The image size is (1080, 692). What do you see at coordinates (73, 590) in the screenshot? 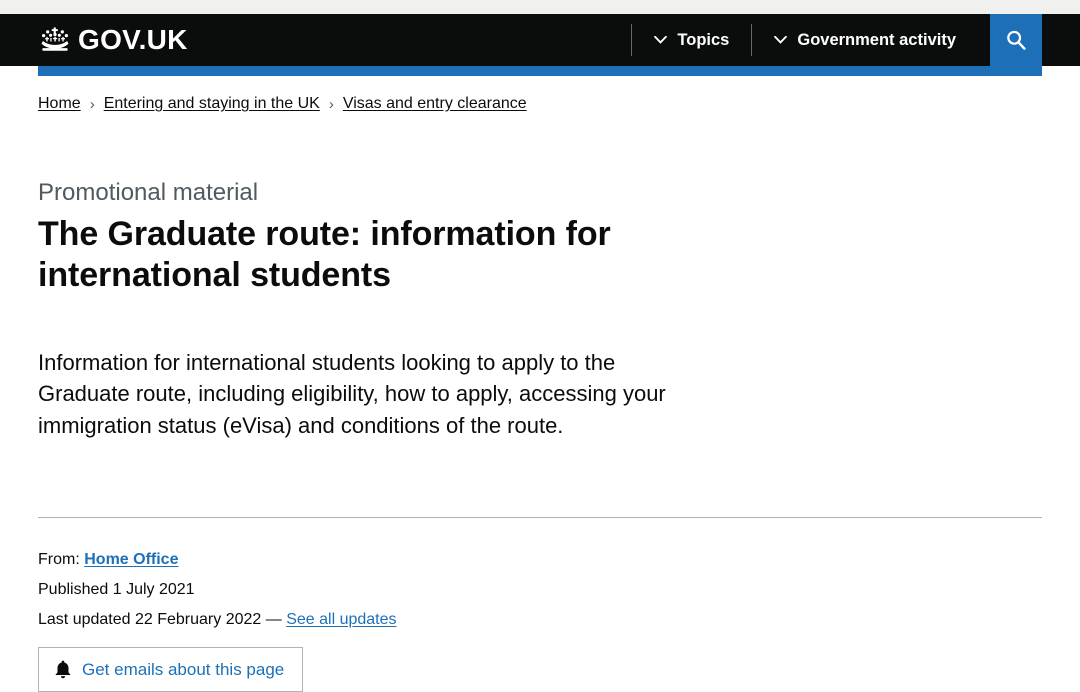
I see `published-label: Published` at bounding box center [73, 590].